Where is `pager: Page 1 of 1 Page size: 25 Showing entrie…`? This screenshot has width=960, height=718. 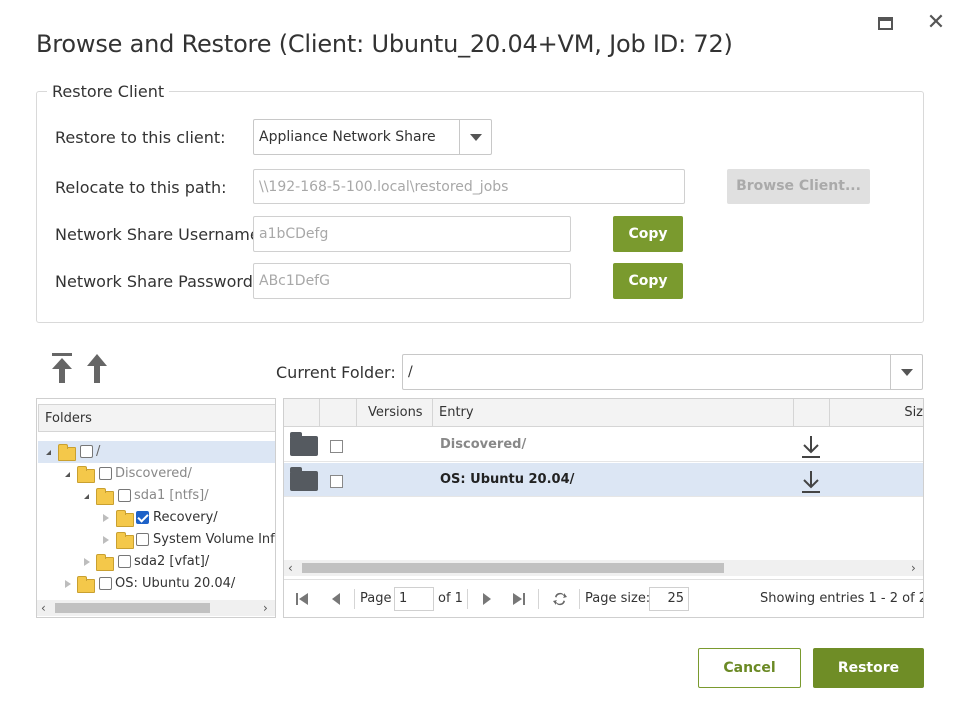 pager: Page 1 of 1 Page size: 25 Showing entrie… is located at coordinates (603, 598).